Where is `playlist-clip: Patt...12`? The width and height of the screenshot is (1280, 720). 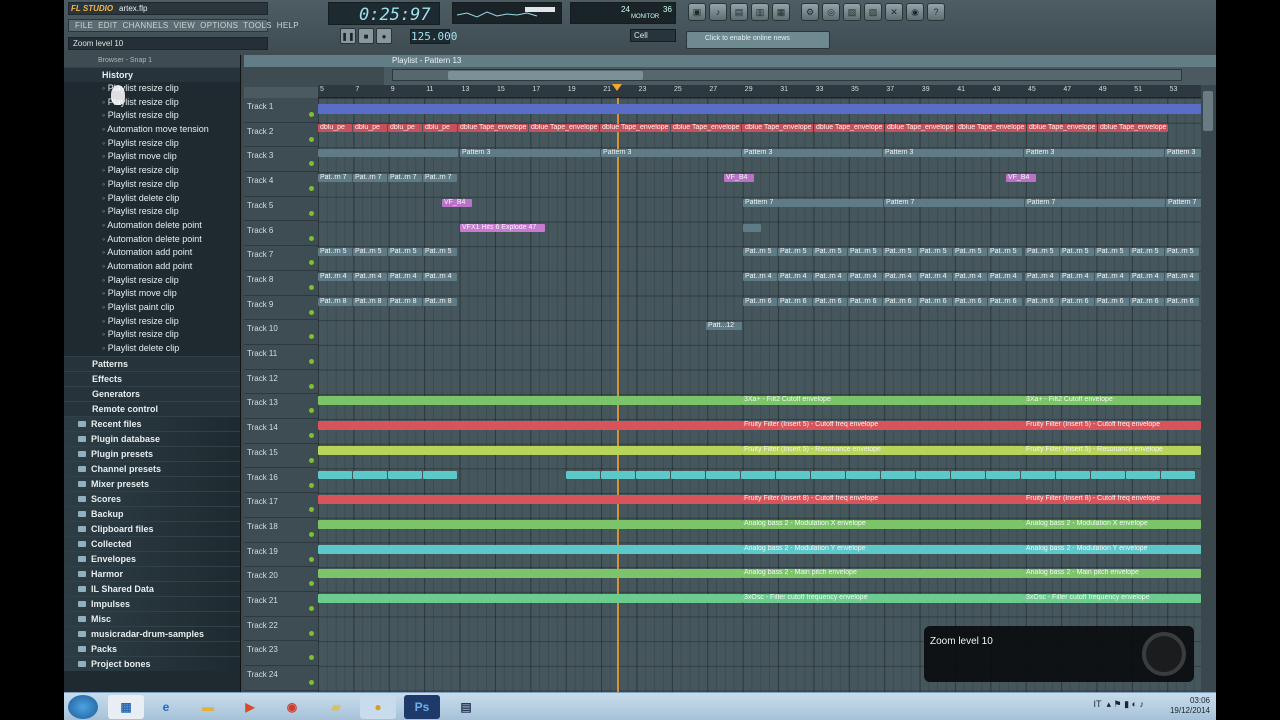 playlist-clip: Patt...12 is located at coordinates (724, 326).